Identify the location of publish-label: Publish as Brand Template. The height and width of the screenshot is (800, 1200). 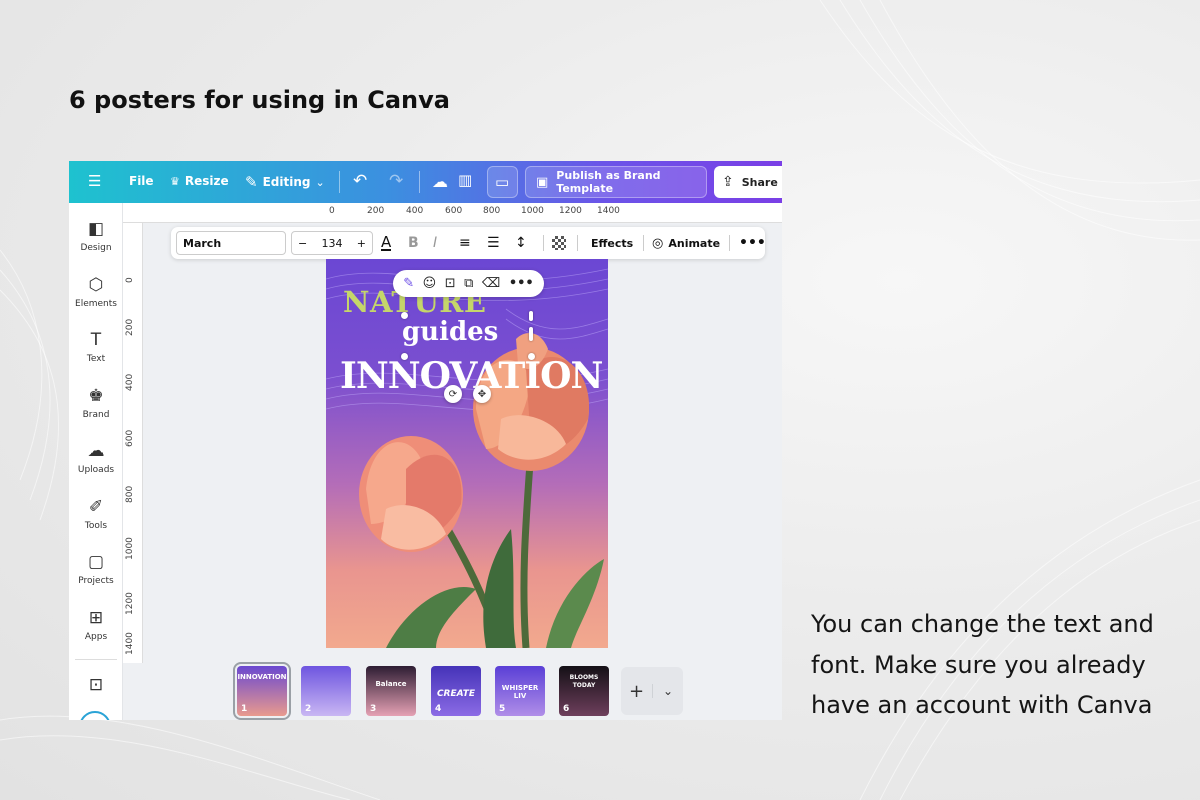
(608, 182).